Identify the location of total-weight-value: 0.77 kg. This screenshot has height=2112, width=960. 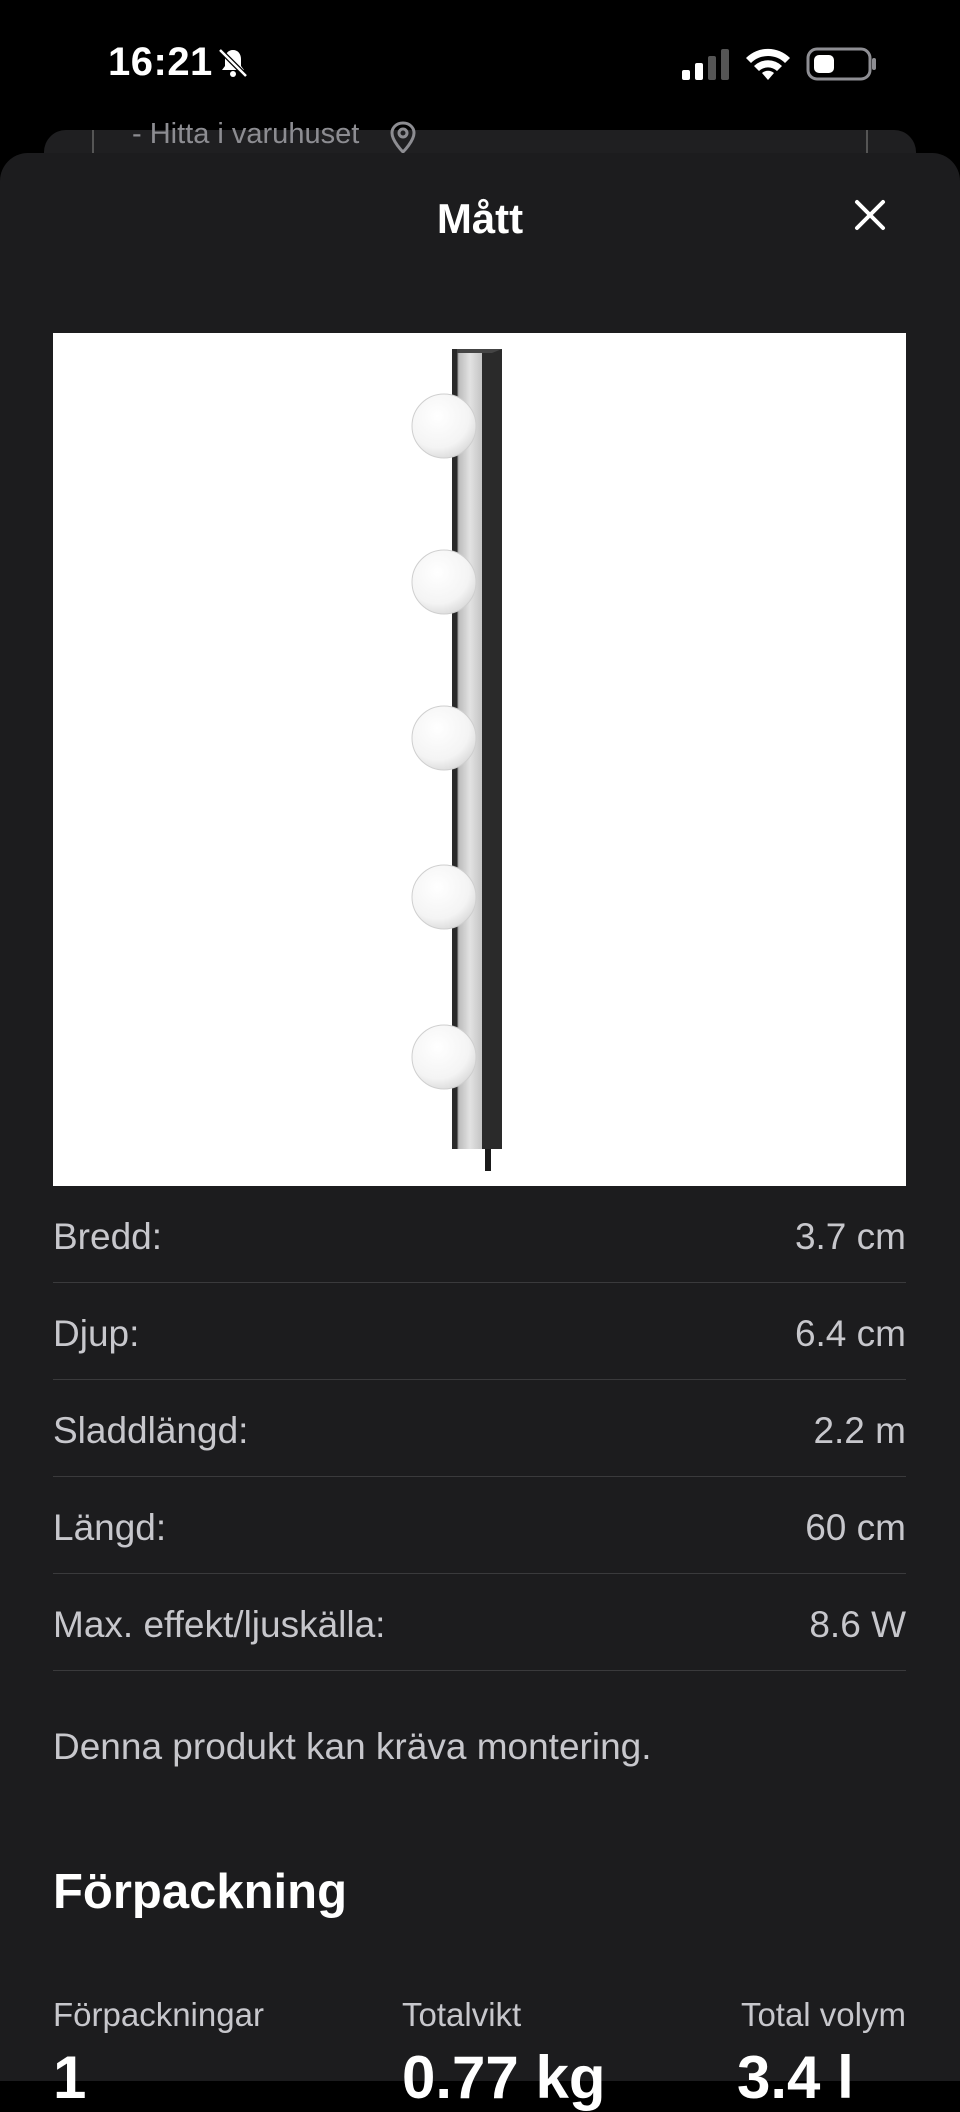
(504, 2077).